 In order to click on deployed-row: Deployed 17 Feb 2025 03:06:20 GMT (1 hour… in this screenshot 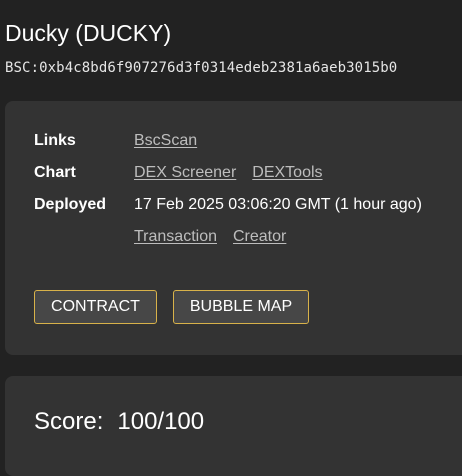, I will do `click(228, 205)`.